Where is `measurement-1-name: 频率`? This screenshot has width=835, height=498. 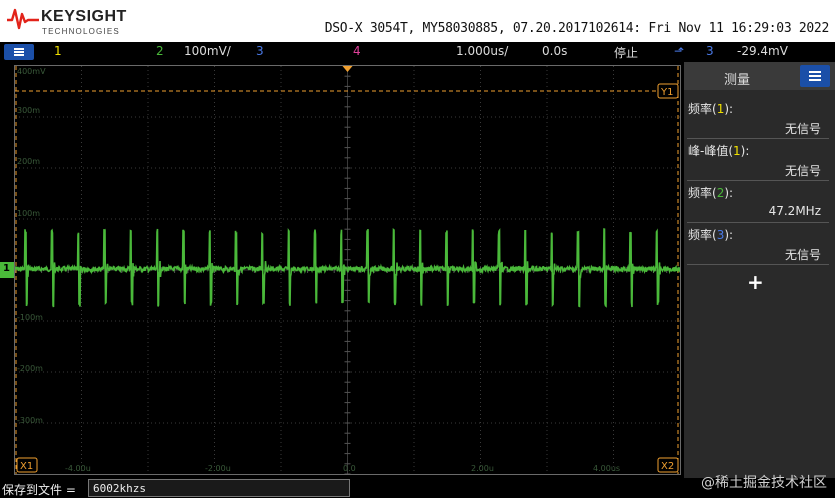
measurement-1-name: 频率 is located at coordinates (700, 109).